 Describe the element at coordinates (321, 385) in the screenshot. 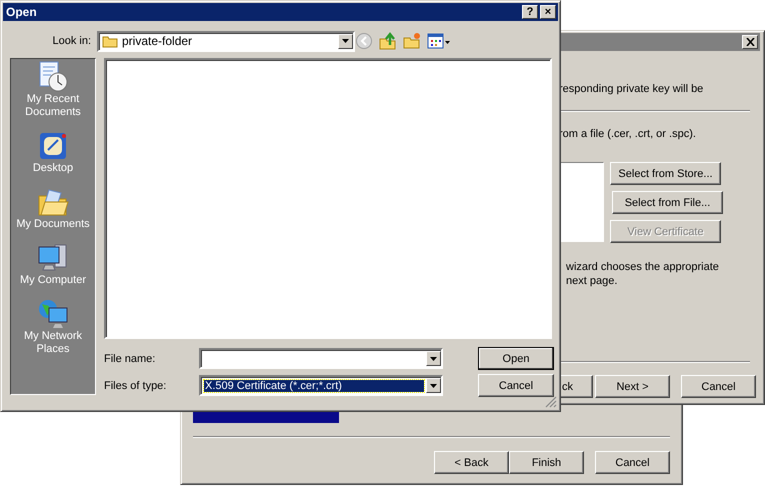

I see `file-type-dropdown: X.509 Certificate (*.cer;*.crt)` at that location.